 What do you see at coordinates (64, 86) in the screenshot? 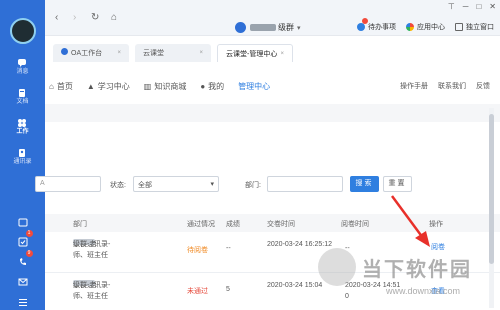
I see `nav-label: 首页` at bounding box center [64, 86].